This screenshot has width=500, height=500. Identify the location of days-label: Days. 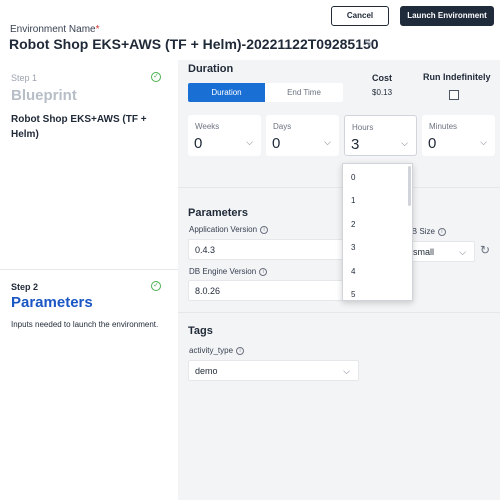
(282, 126).